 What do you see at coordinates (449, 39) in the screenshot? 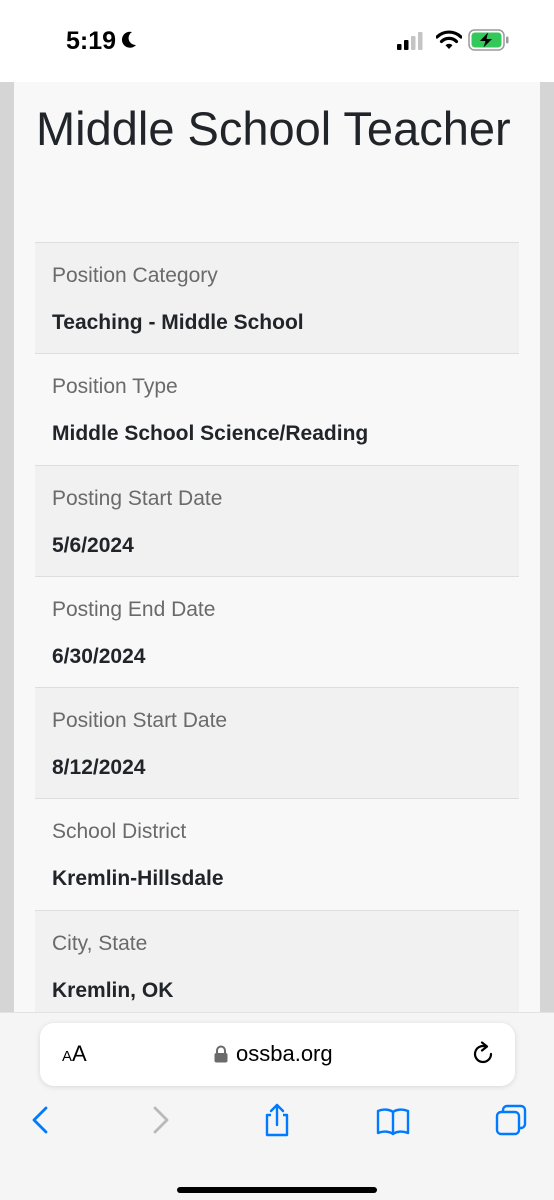
I see `wifi-icon` at bounding box center [449, 39].